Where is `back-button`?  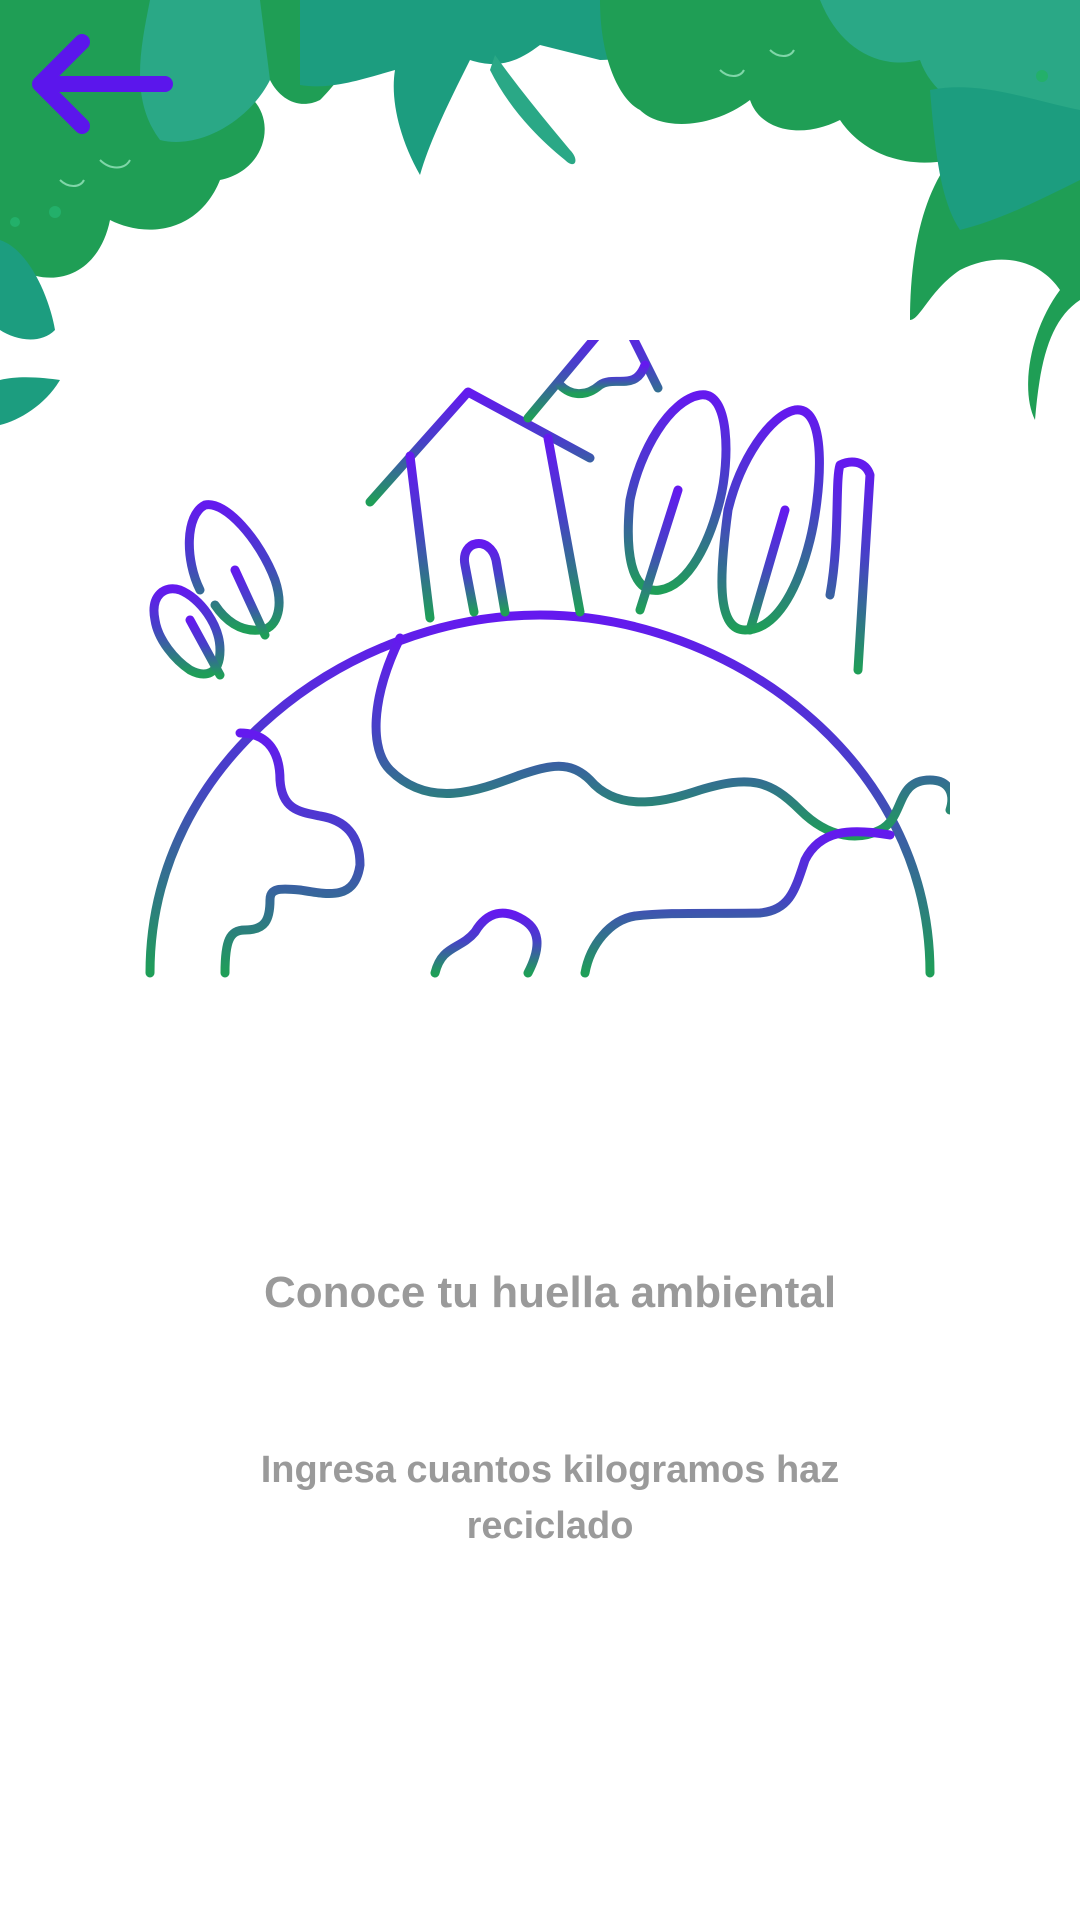
back-button is located at coordinates (105, 85).